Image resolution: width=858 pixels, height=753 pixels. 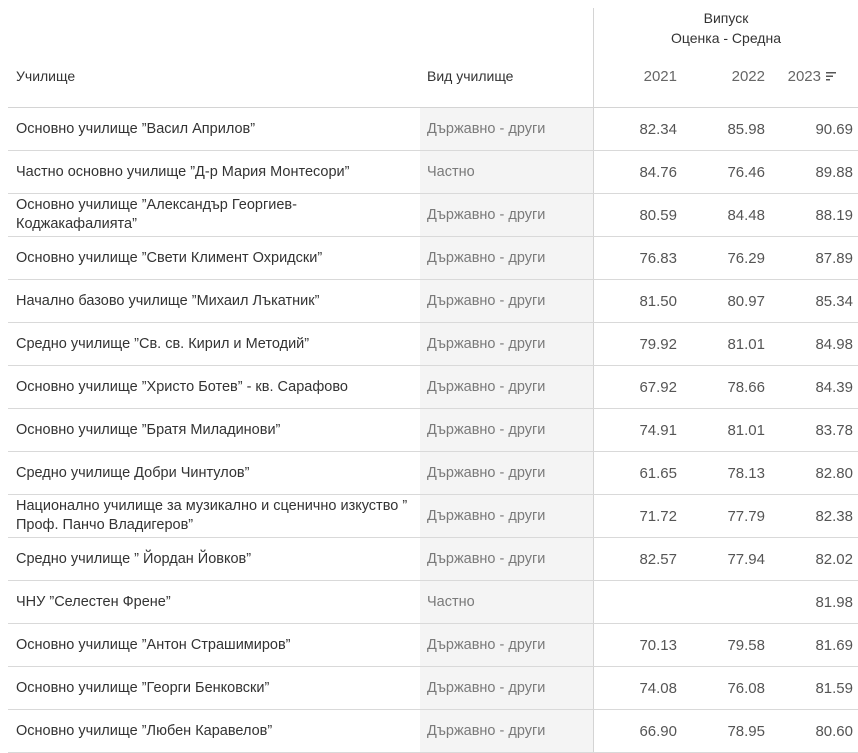 I want to click on score-2021-cell: 70.13, so click(x=658, y=645).